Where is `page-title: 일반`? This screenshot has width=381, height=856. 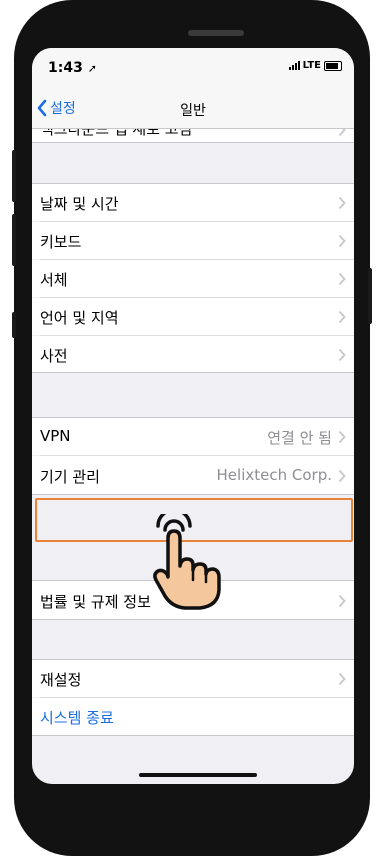
page-title: 일반 is located at coordinates (193, 111).